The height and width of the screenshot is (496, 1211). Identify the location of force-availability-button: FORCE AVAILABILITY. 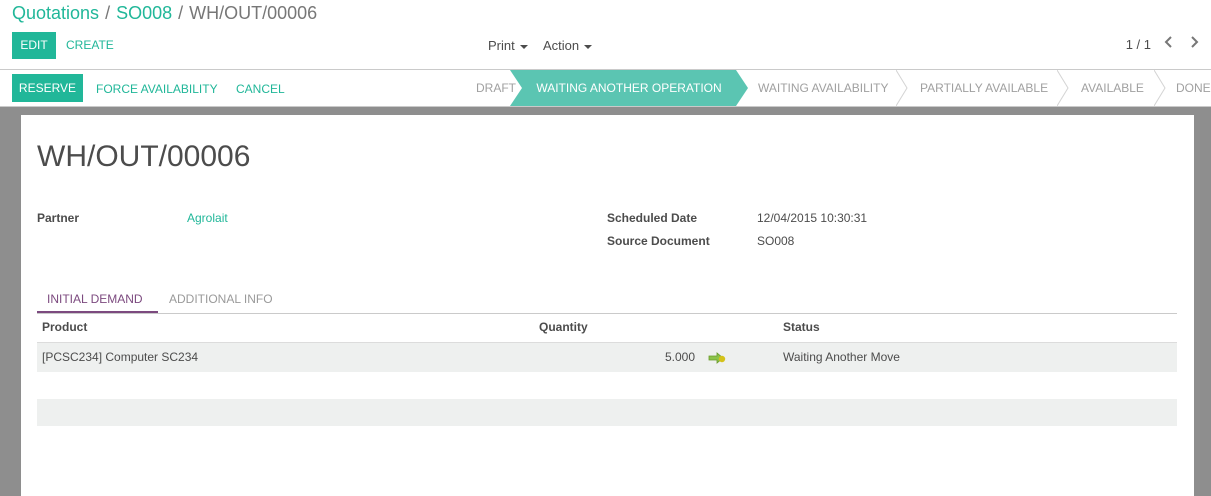
(157, 89).